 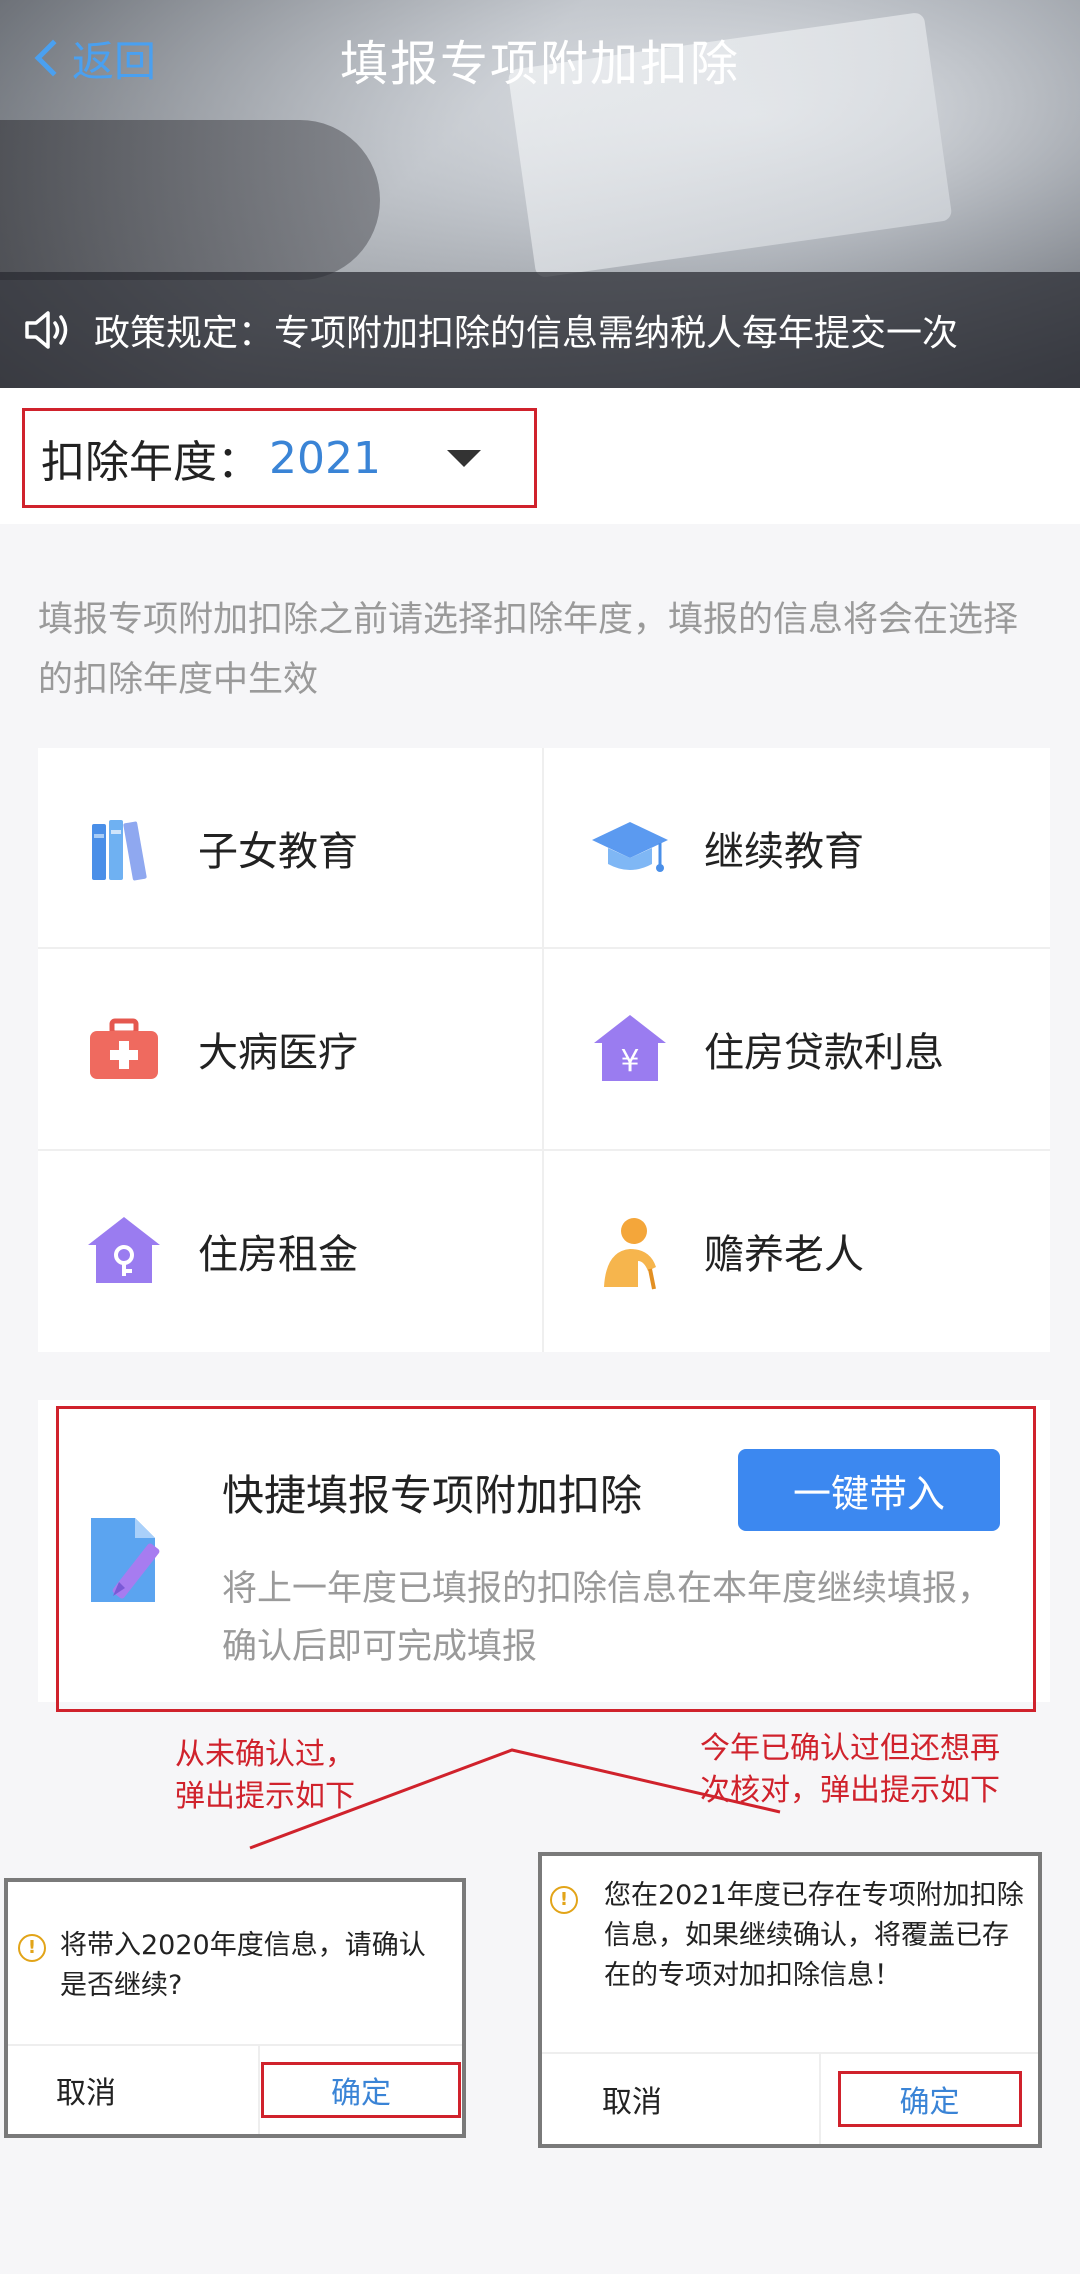 I want to click on annotation-text: 弹出提示如下, so click(x=265, y=1796).